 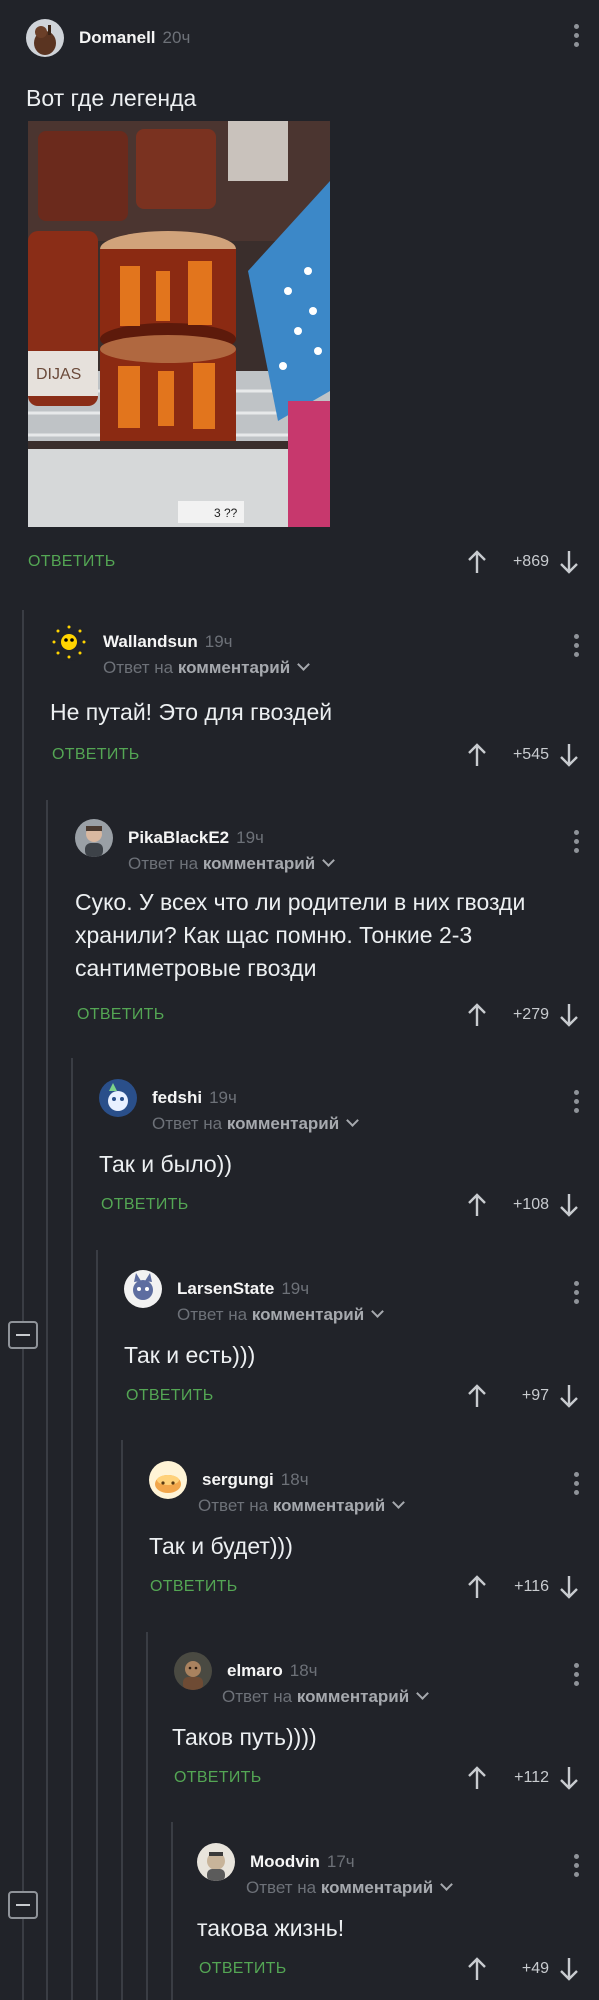 I want to click on username: elmaro, so click(x=255, y=1671).